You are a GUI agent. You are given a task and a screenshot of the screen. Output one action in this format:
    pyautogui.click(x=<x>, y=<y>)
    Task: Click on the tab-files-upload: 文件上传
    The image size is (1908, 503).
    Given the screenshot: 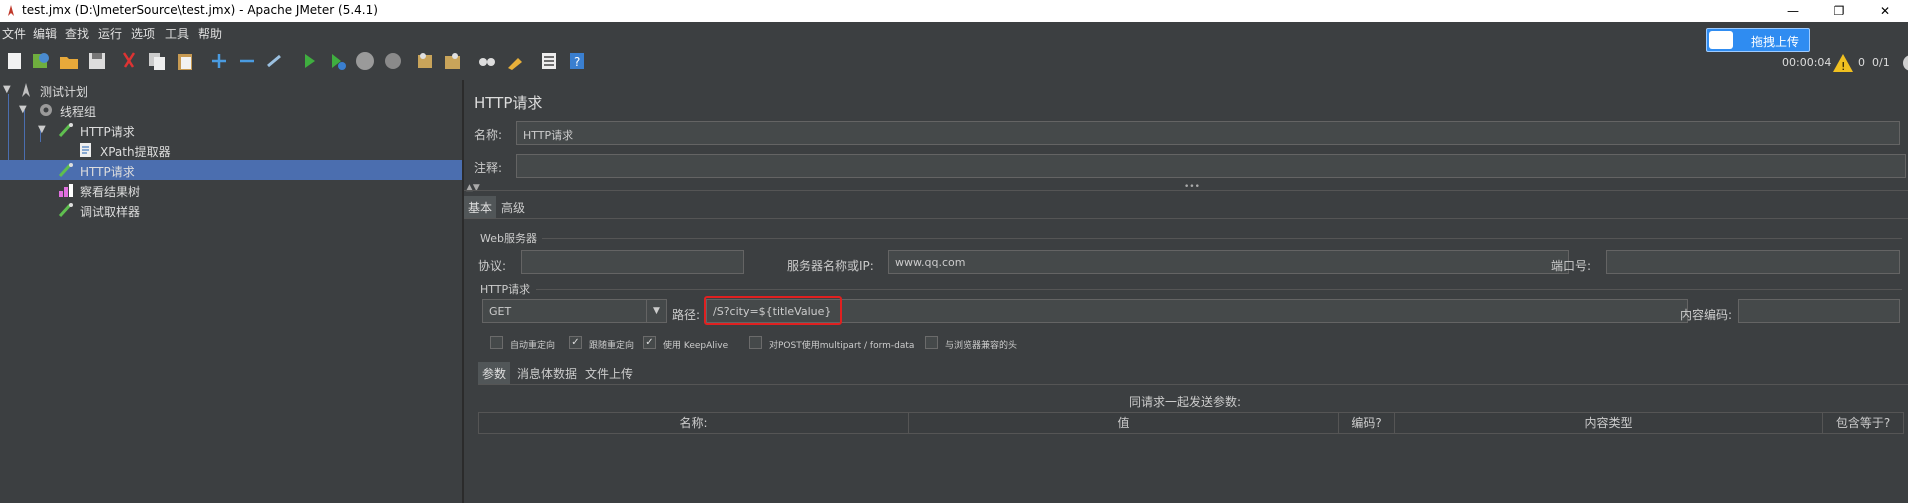 What is the action you would take?
    pyautogui.click(x=609, y=373)
    